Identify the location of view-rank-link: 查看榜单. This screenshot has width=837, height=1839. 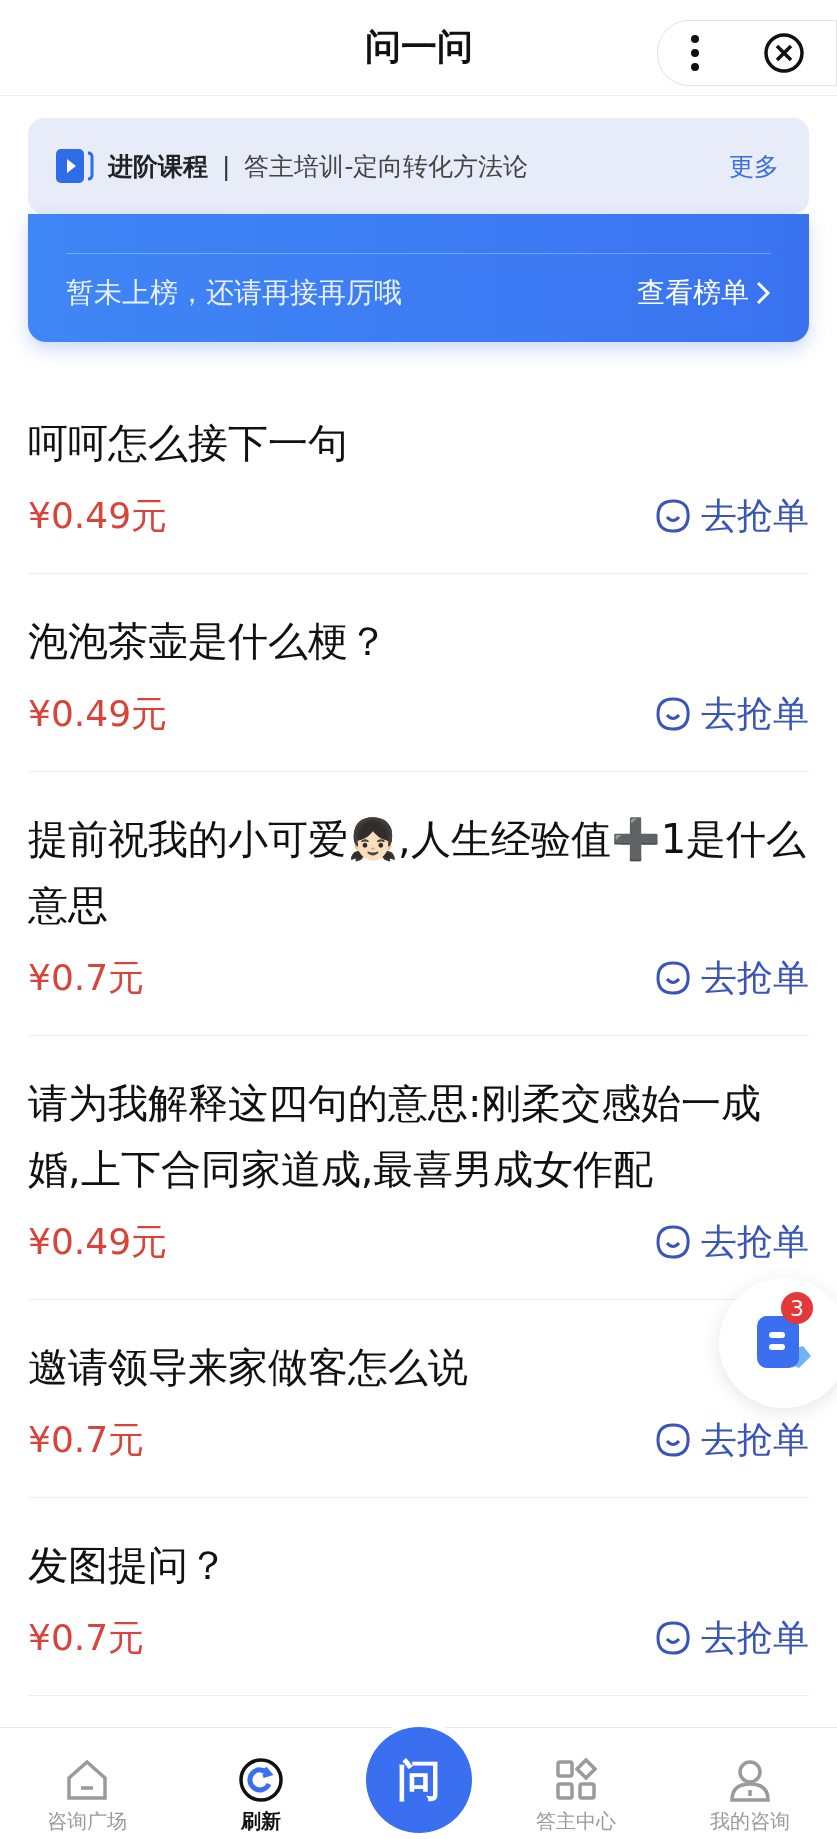
(704, 293).